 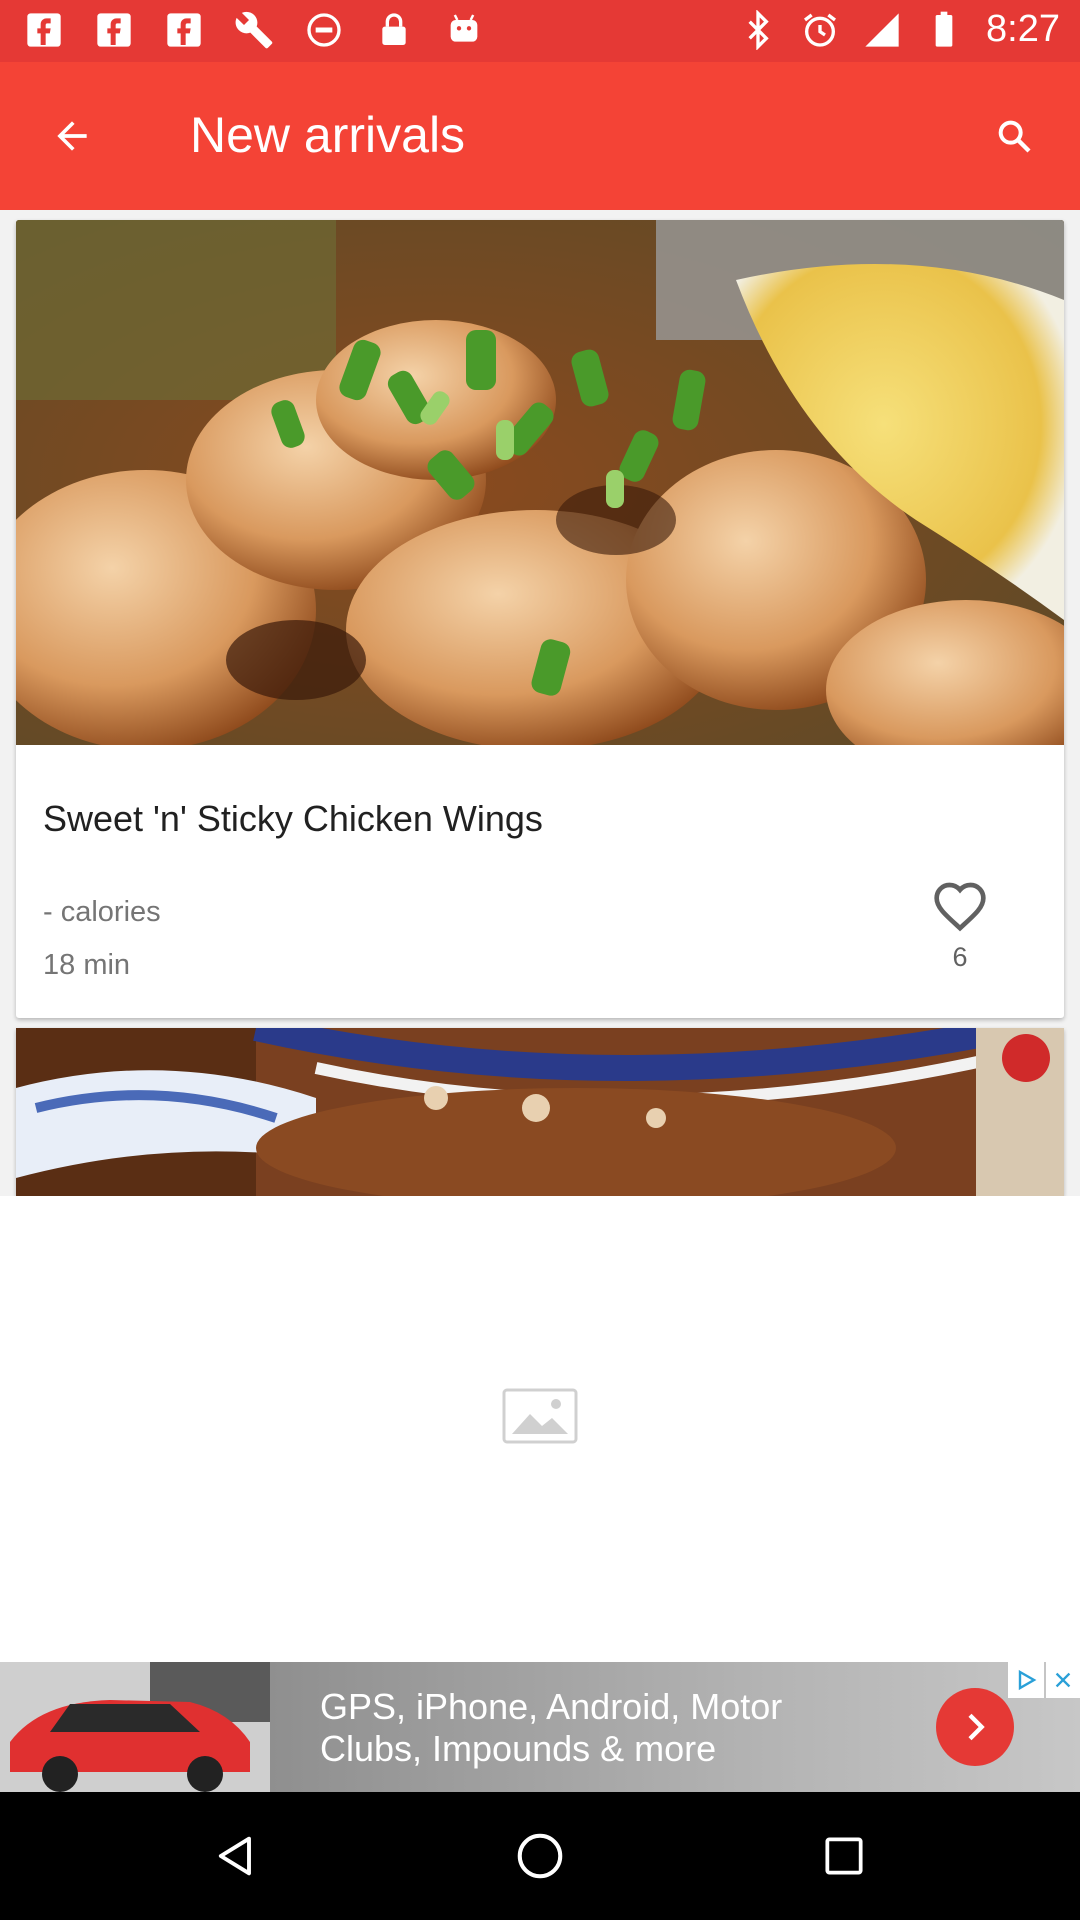 I want to click on chevron-right-icon, so click(x=976, y=1727).